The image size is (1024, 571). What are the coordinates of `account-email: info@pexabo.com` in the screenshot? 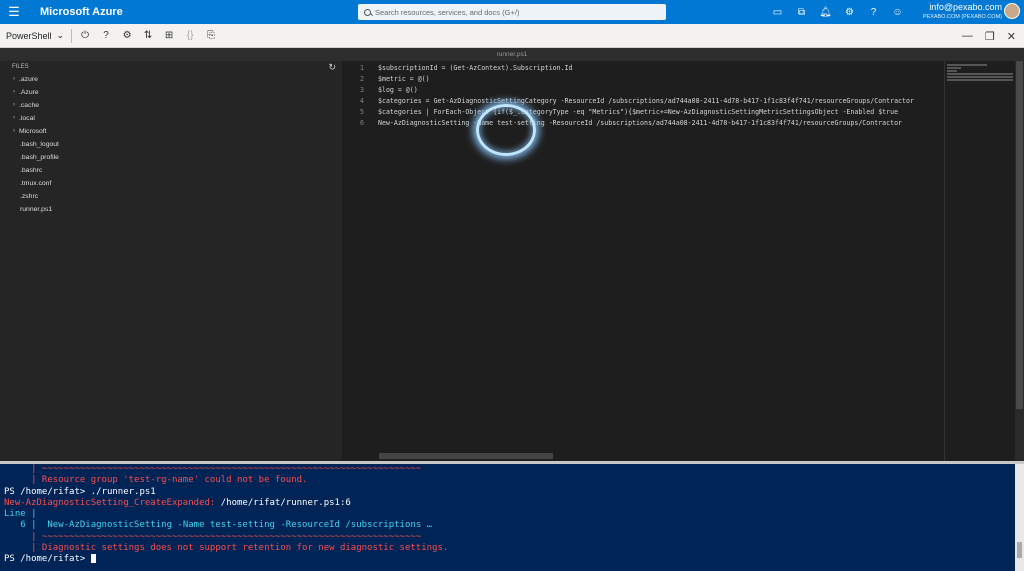 It's located at (965, 7).